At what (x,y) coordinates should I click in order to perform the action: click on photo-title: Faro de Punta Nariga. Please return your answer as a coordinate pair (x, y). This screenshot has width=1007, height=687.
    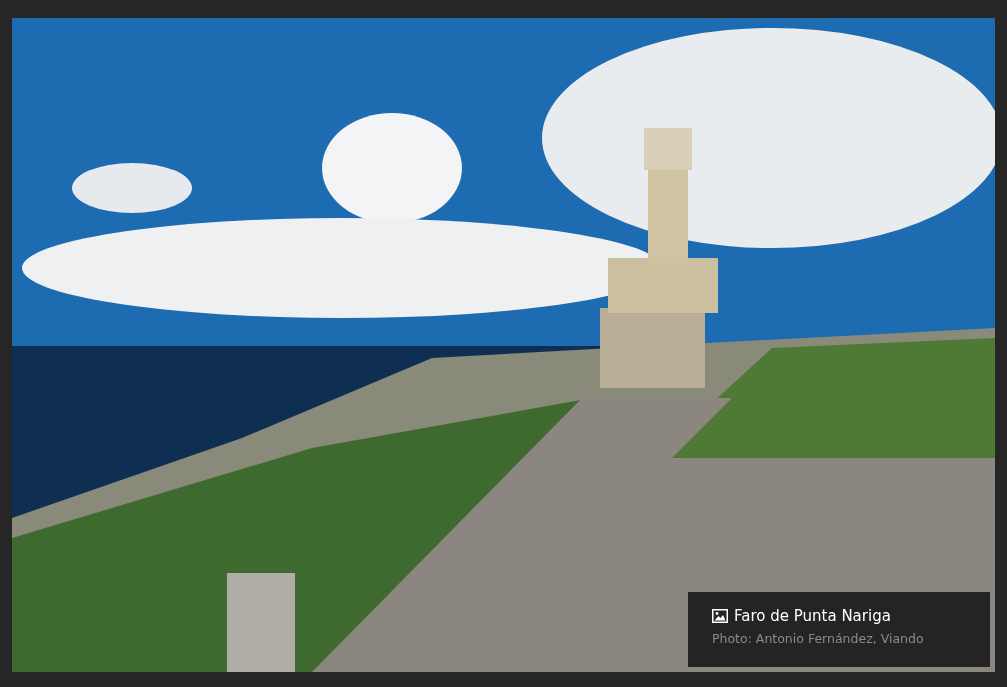
    Looking at the image, I should click on (812, 616).